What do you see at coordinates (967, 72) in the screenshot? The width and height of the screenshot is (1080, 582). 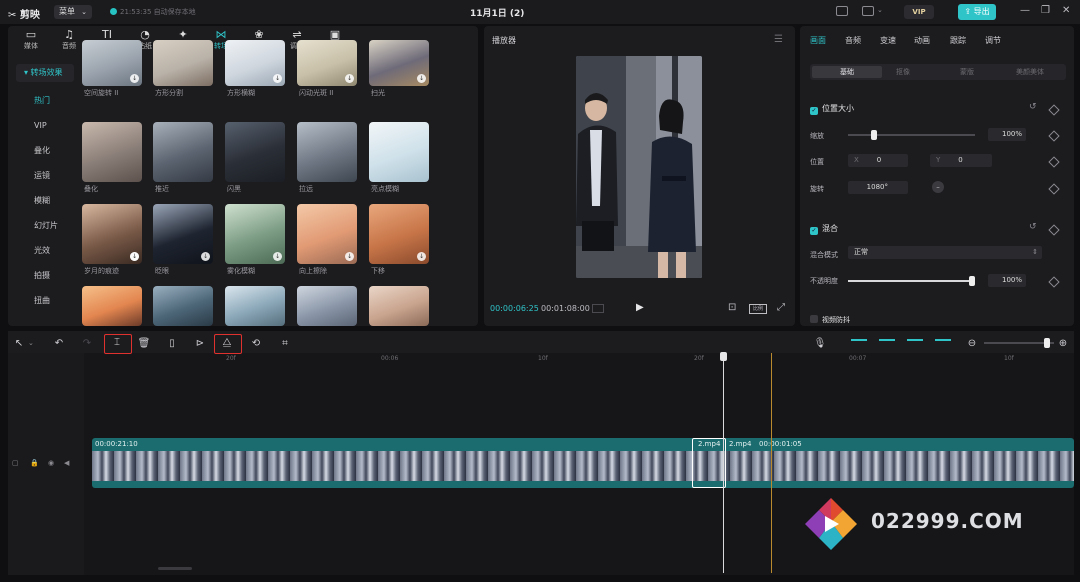 I see `properties-subtab: 蒙版` at bounding box center [967, 72].